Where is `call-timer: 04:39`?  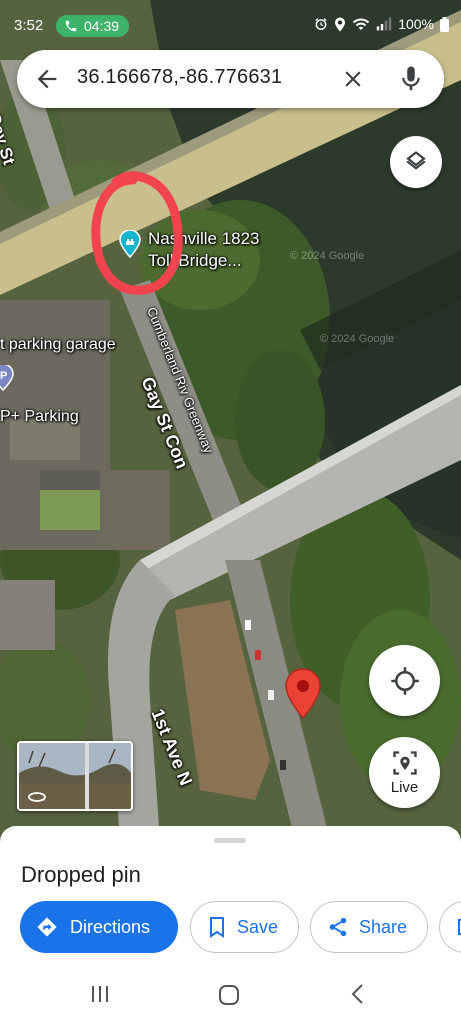
call-timer: 04:39 is located at coordinates (102, 26).